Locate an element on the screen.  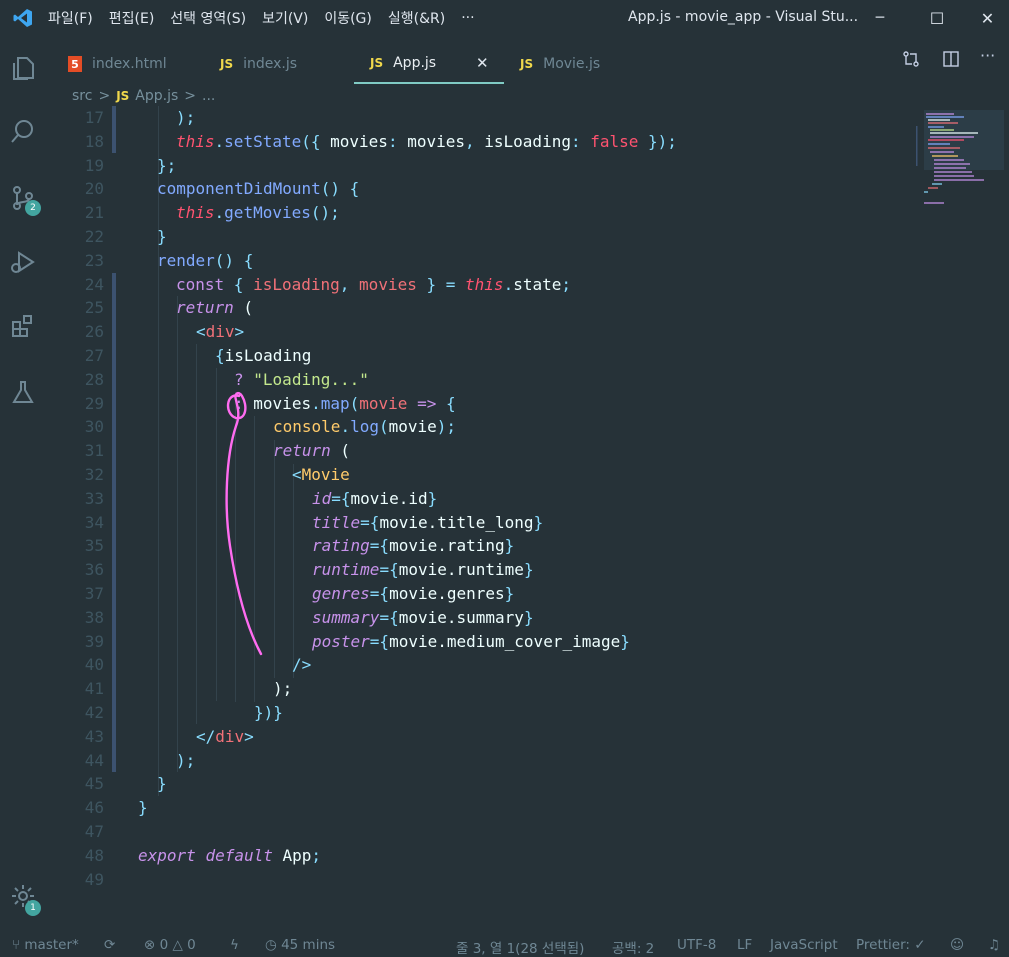
problems-indicator: ⊗ 0 △ 0 is located at coordinates (170, 945).